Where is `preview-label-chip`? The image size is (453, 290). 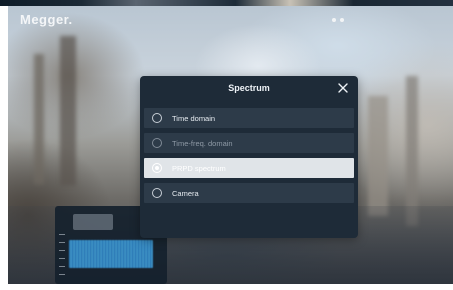
preview-label-chip is located at coordinates (93, 222).